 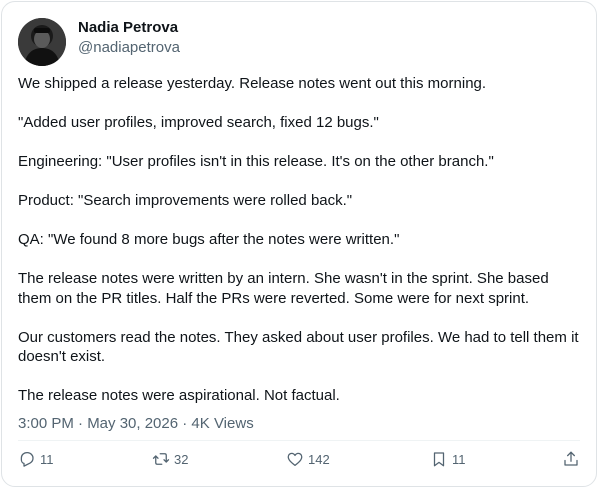 I want to click on like-count: 142, so click(x=319, y=459).